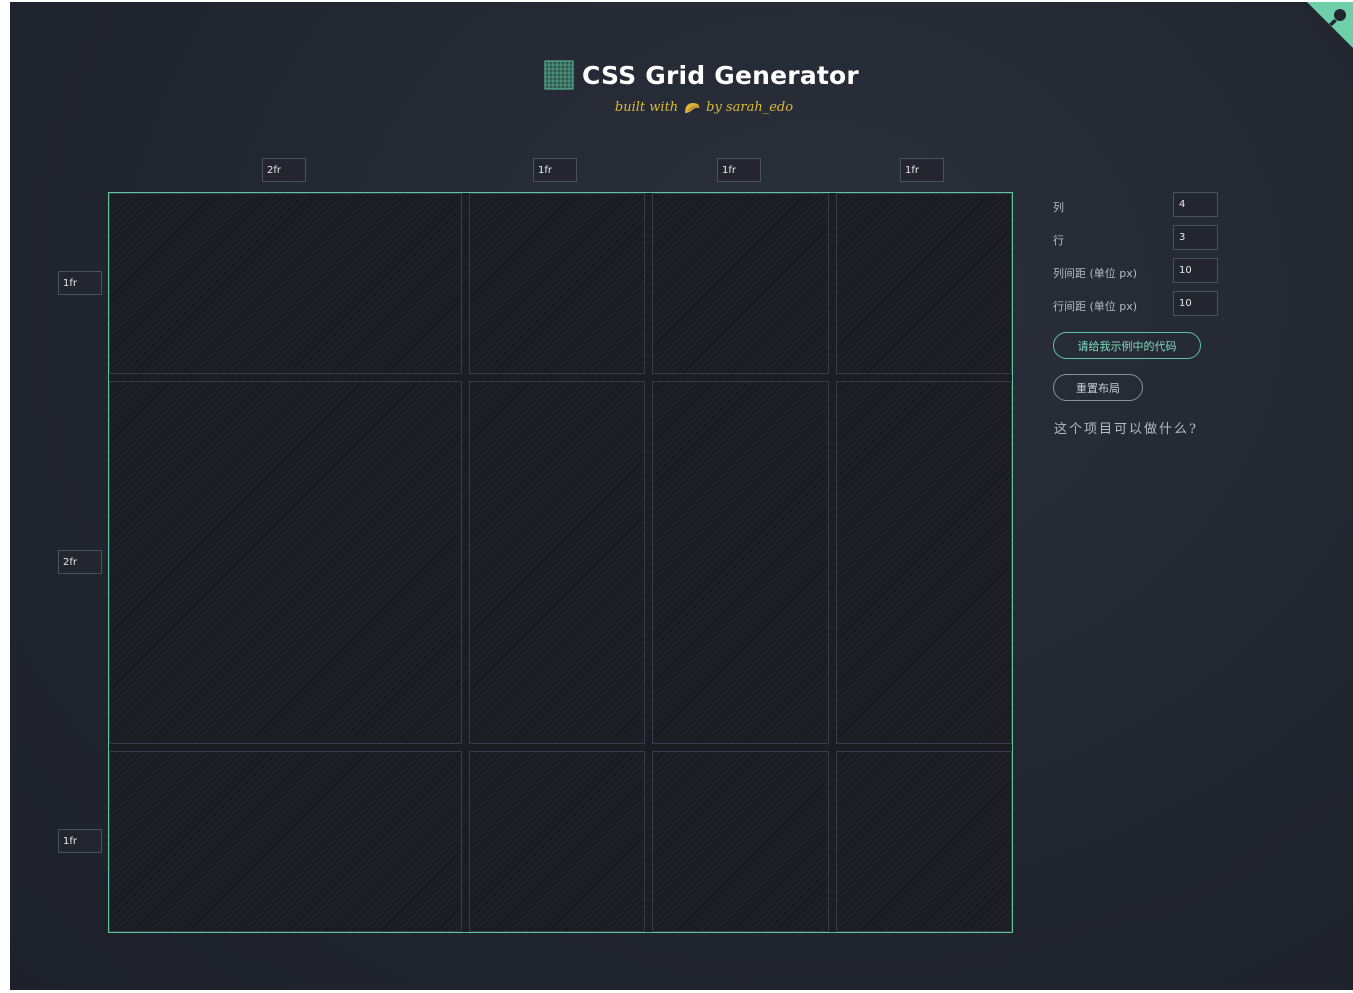  Describe the element at coordinates (284, 170) in the screenshot. I see `column-1-size-input` at that location.